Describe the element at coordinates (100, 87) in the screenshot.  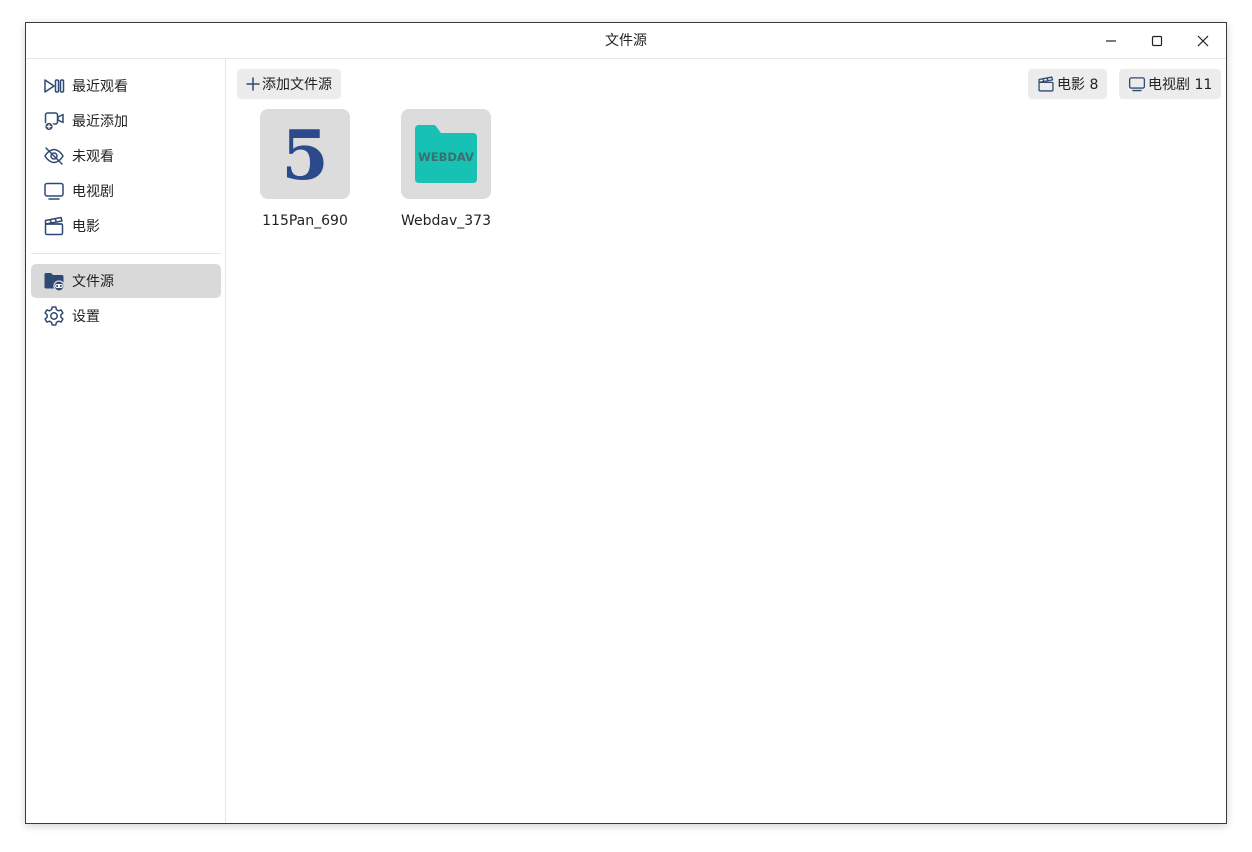
I see `sidebar-item-label: 最近观看` at that location.